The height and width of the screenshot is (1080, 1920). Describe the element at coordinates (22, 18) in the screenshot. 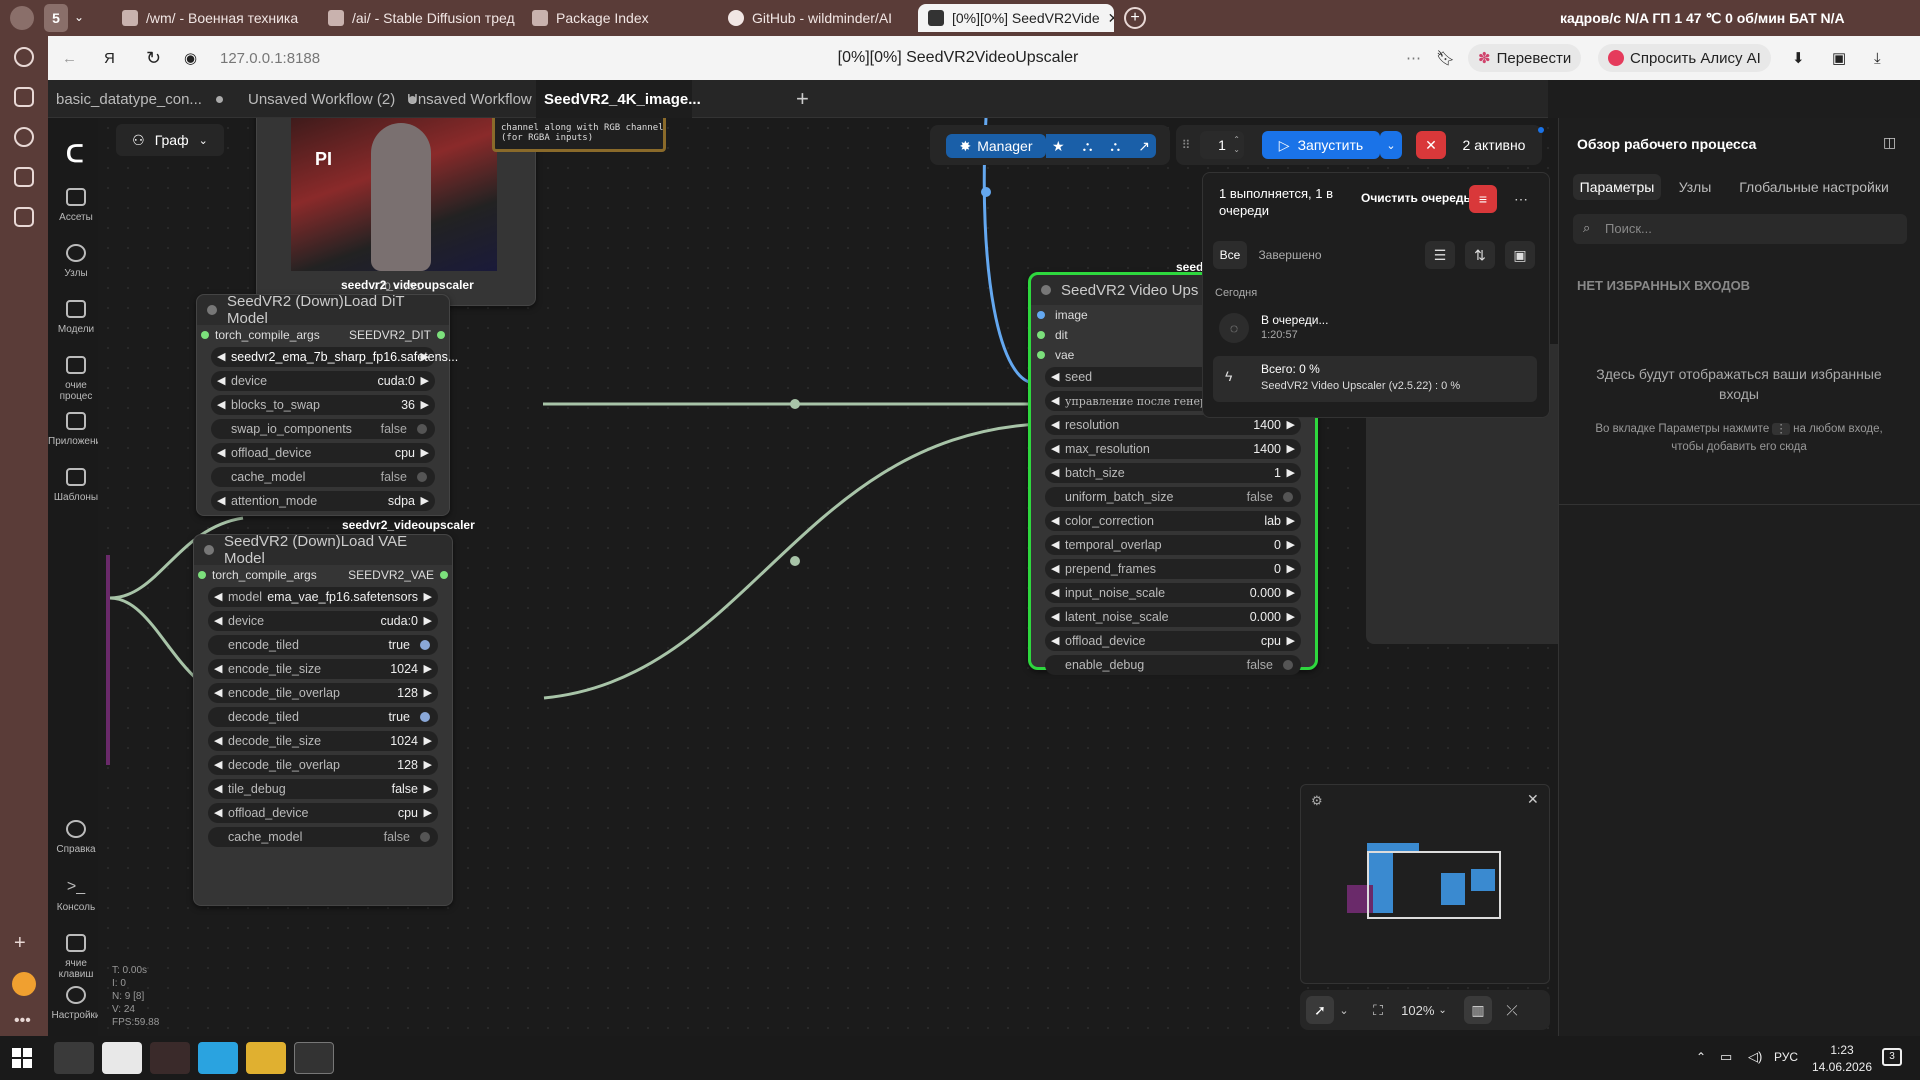

I see `profile-avatar` at that location.